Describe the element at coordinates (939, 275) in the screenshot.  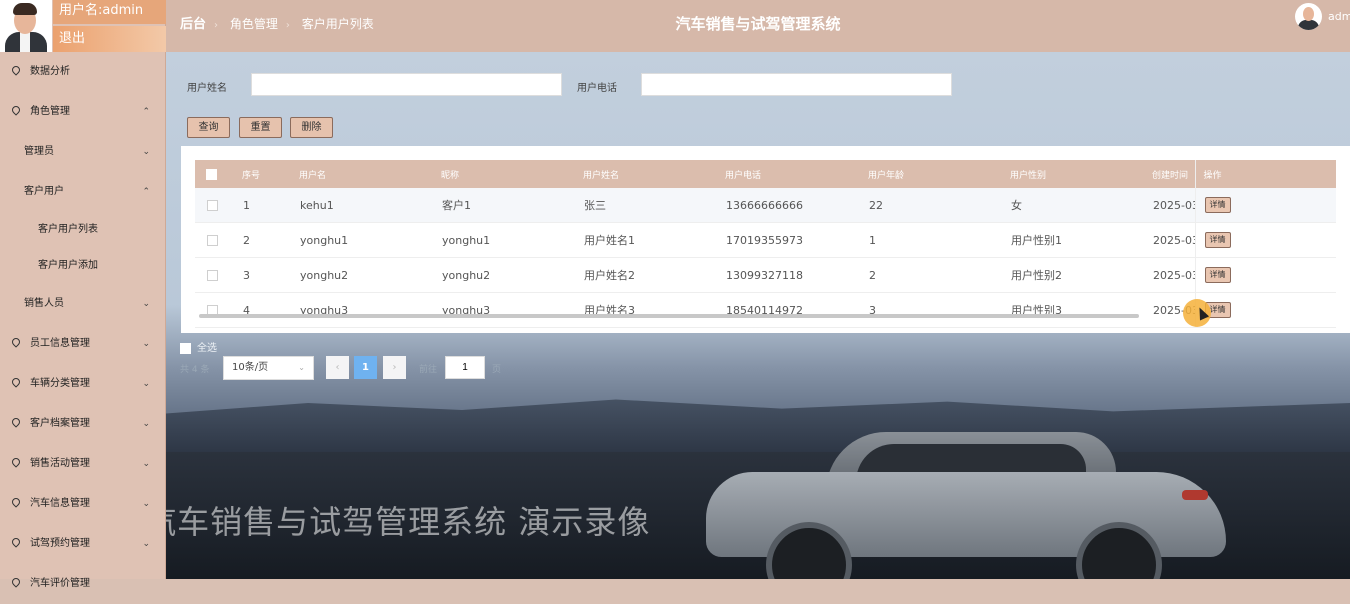
I see `cell-age: 2` at that location.